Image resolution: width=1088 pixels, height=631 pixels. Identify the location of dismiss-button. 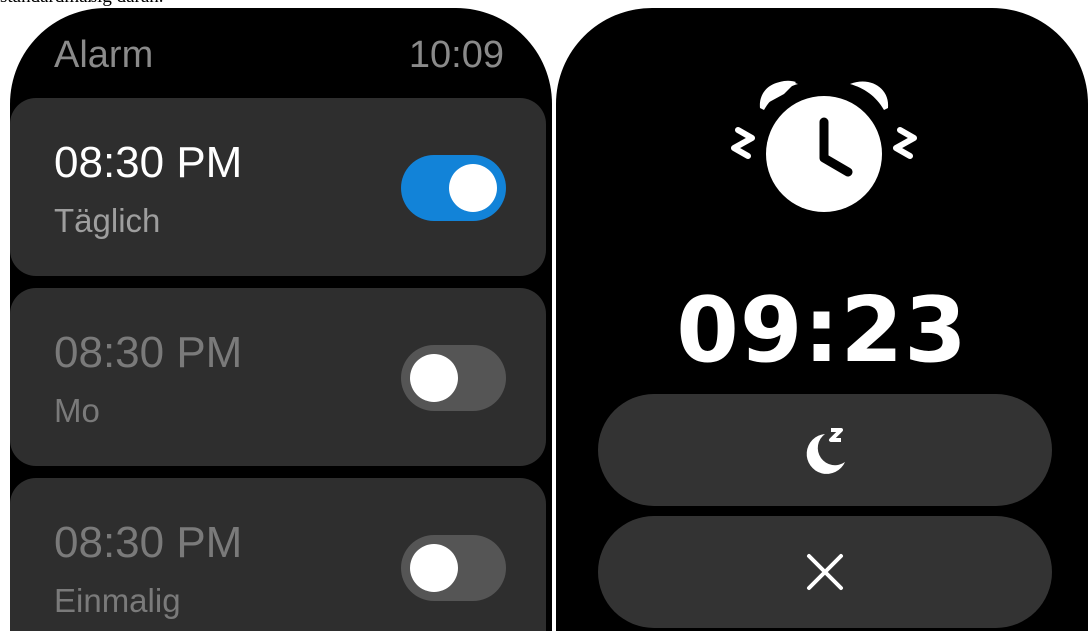
(825, 572).